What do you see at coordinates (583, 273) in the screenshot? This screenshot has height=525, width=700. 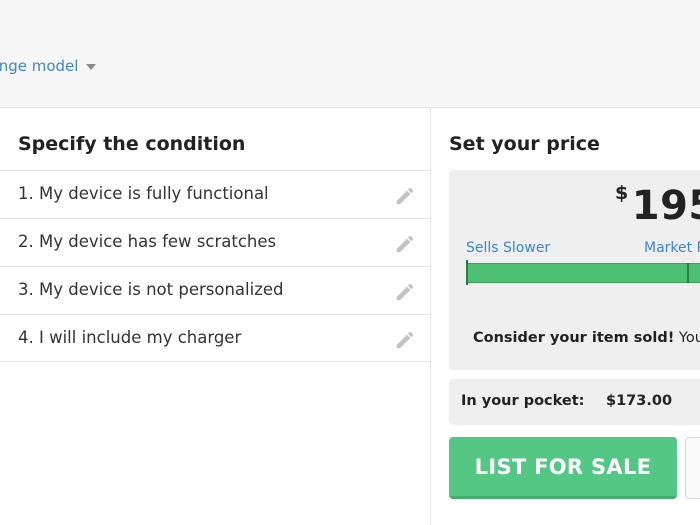 I see `price-slider-track` at bounding box center [583, 273].